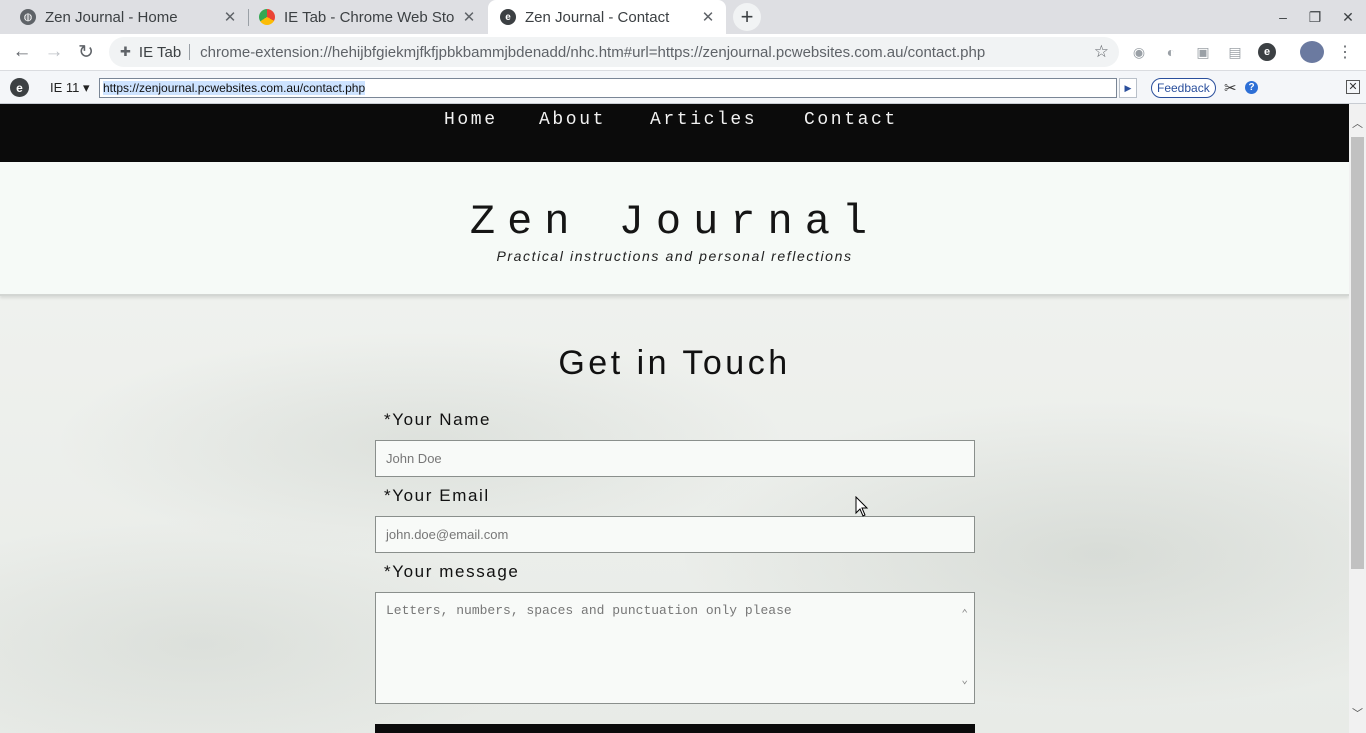  I want to click on submit-button, so click(675, 728).